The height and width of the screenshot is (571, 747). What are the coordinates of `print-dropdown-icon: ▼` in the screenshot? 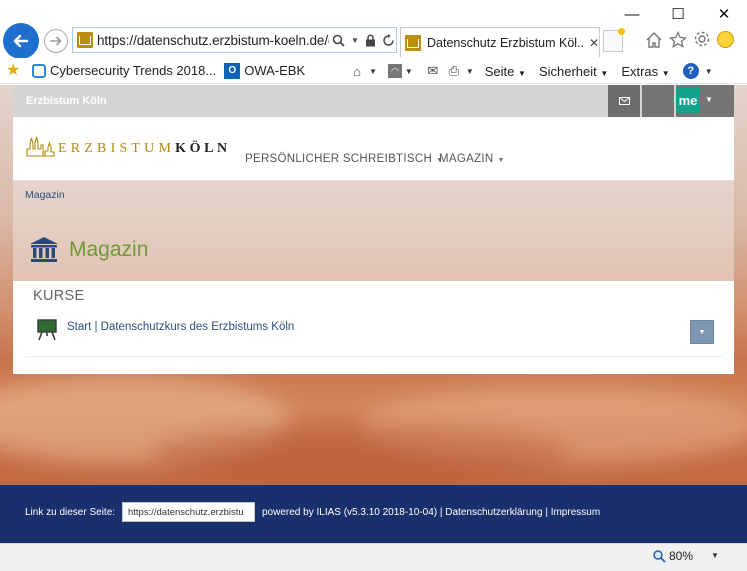 It's located at (470, 71).